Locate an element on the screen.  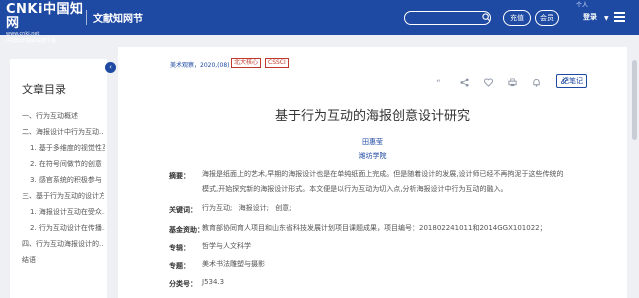
login-button: 登录 is located at coordinates (590, 18).